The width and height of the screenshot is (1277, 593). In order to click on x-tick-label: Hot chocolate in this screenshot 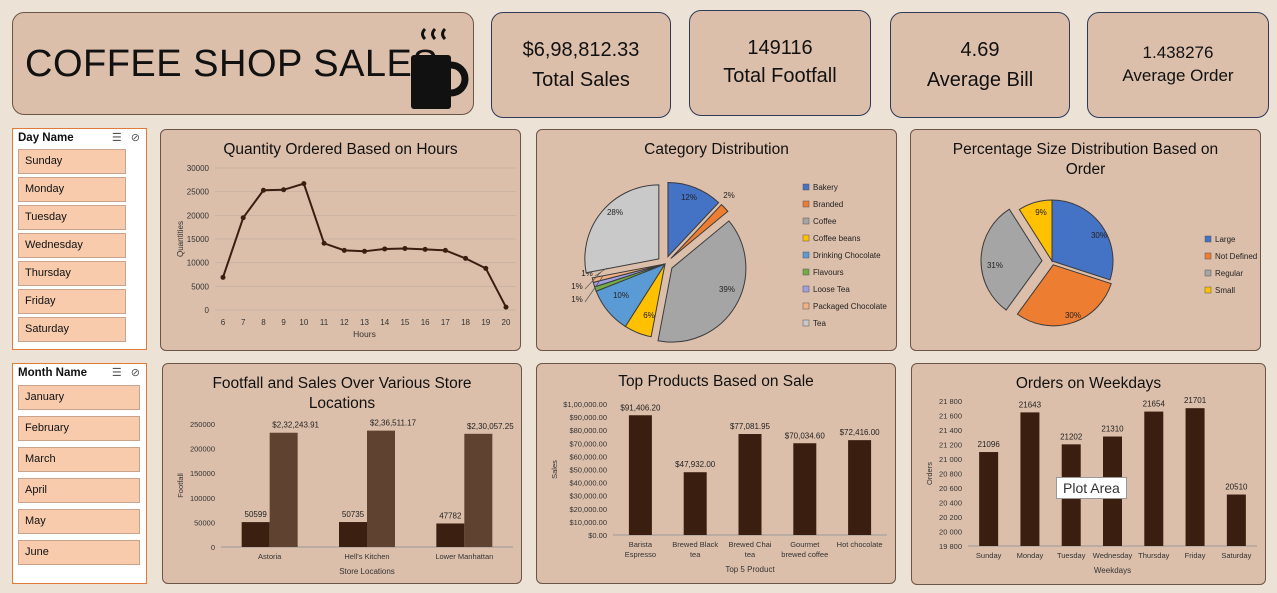, I will do `click(860, 544)`.